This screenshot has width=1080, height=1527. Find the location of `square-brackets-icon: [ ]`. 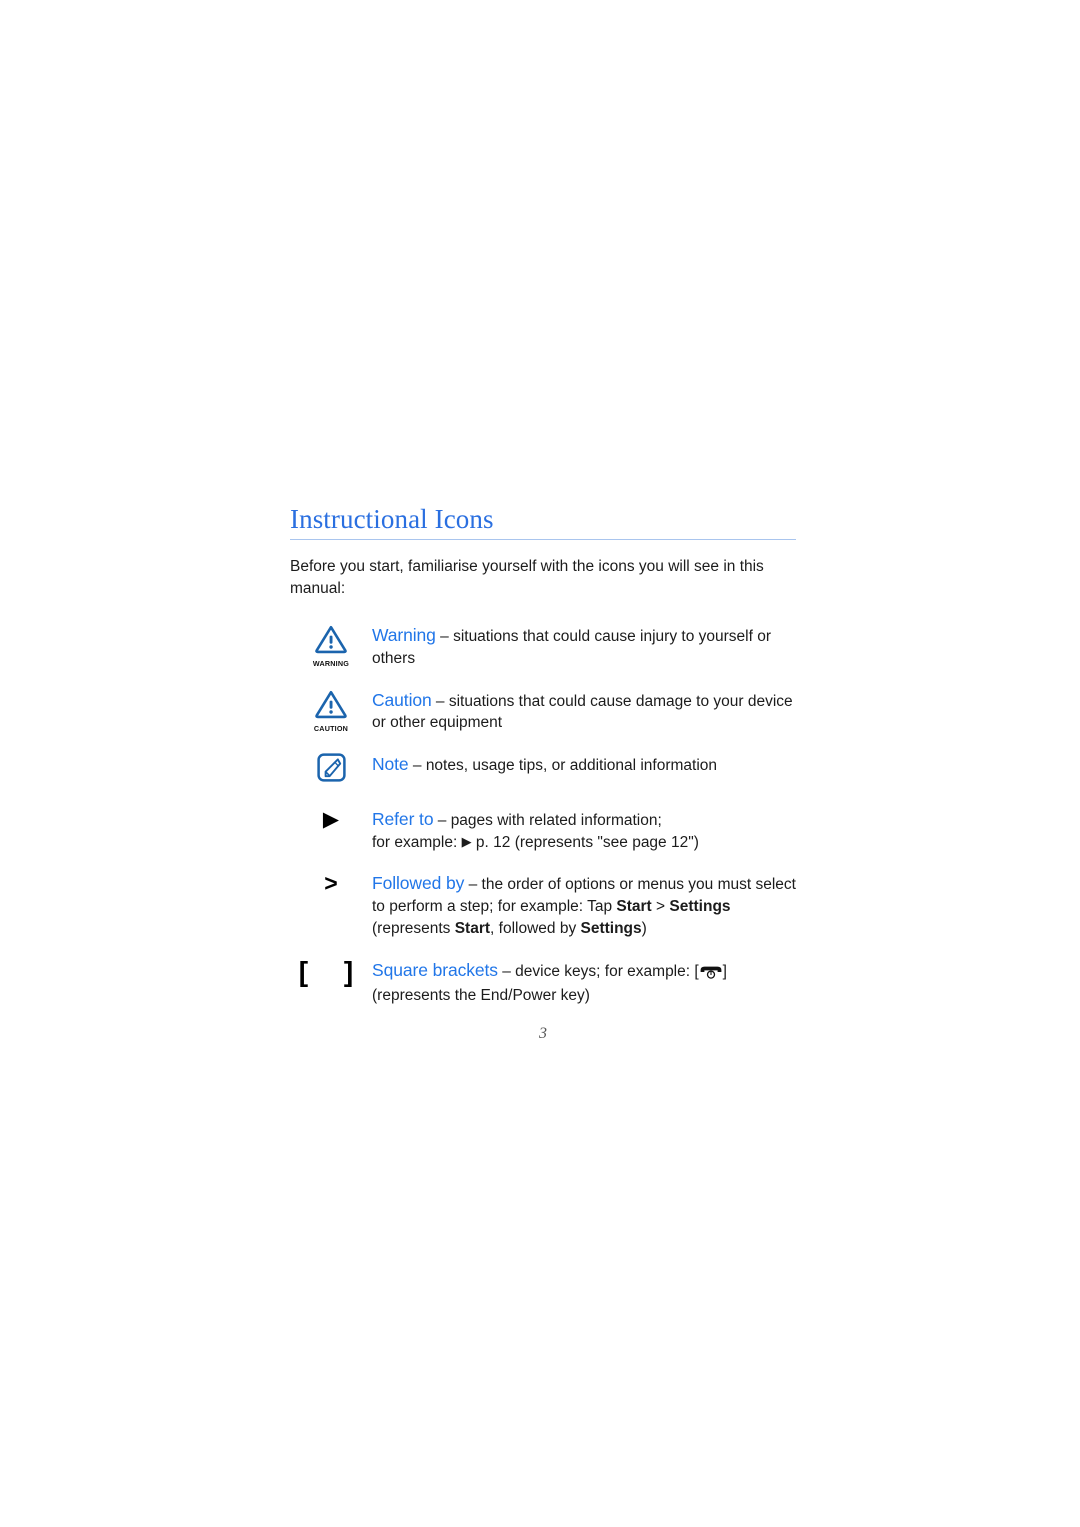

square-brackets-icon: [ ] is located at coordinates (333, 971).